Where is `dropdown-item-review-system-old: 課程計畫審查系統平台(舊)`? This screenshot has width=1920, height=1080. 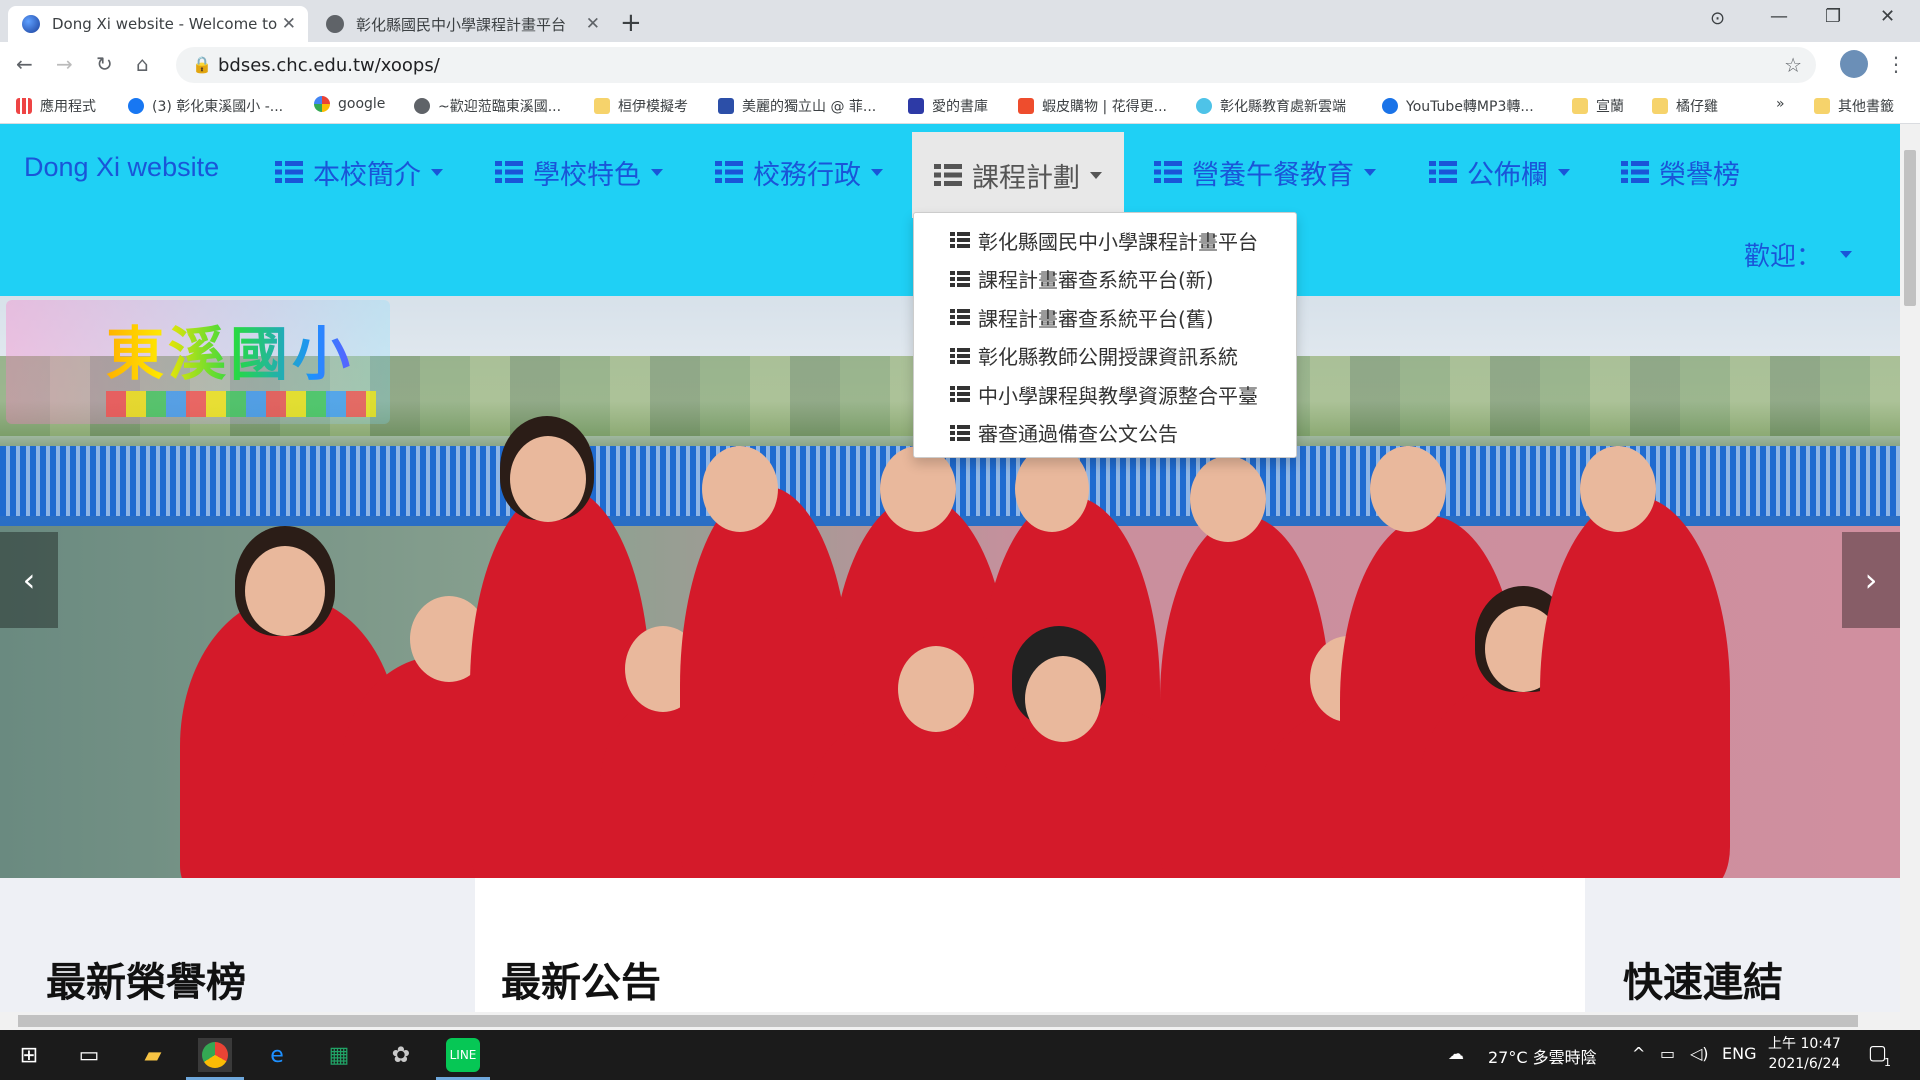
dropdown-item-review-system-old: 課程計畫審查系統平台(舊) is located at coordinates (1105, 317).